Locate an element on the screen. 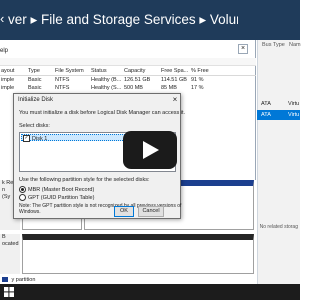 Image resolution: width=320 pixels, height=300 pixels. cell-capacity: 126.51 GB is located at coordinates (137, 80).